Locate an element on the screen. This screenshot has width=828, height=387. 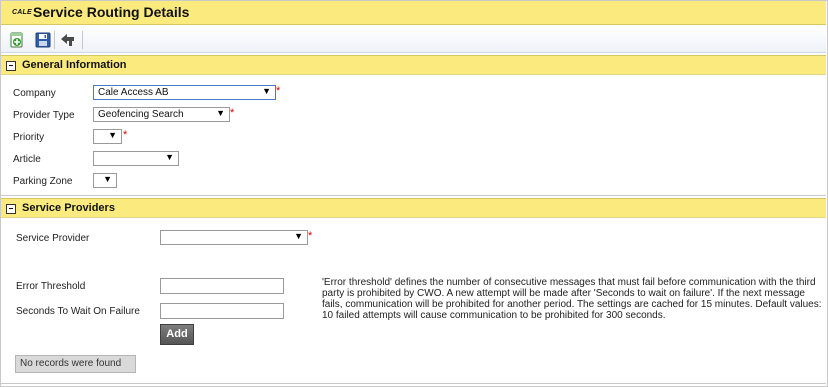
company-label: Company is located at coordinates (34, 93).